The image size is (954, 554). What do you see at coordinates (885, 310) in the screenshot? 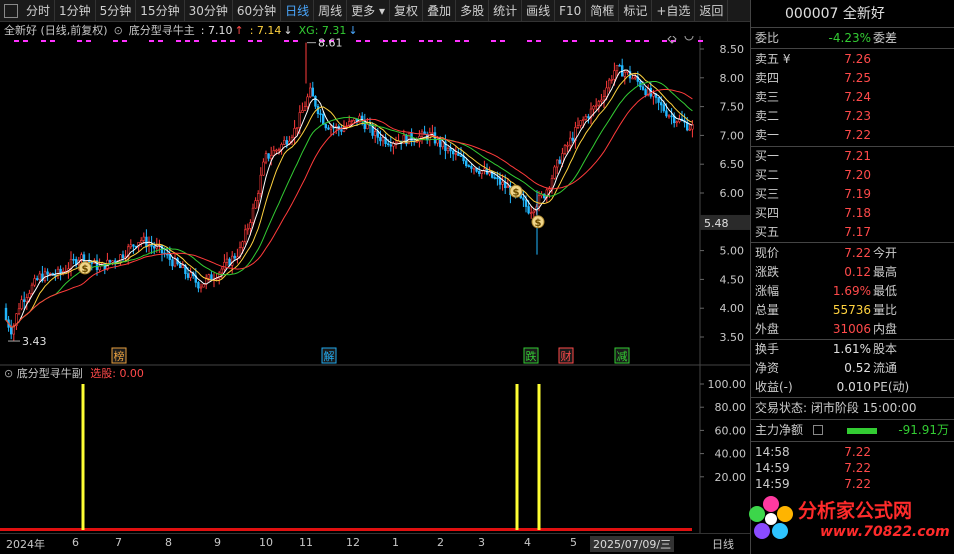
I see `stat-row-cell: 量比` at bounding box center [885, 310].